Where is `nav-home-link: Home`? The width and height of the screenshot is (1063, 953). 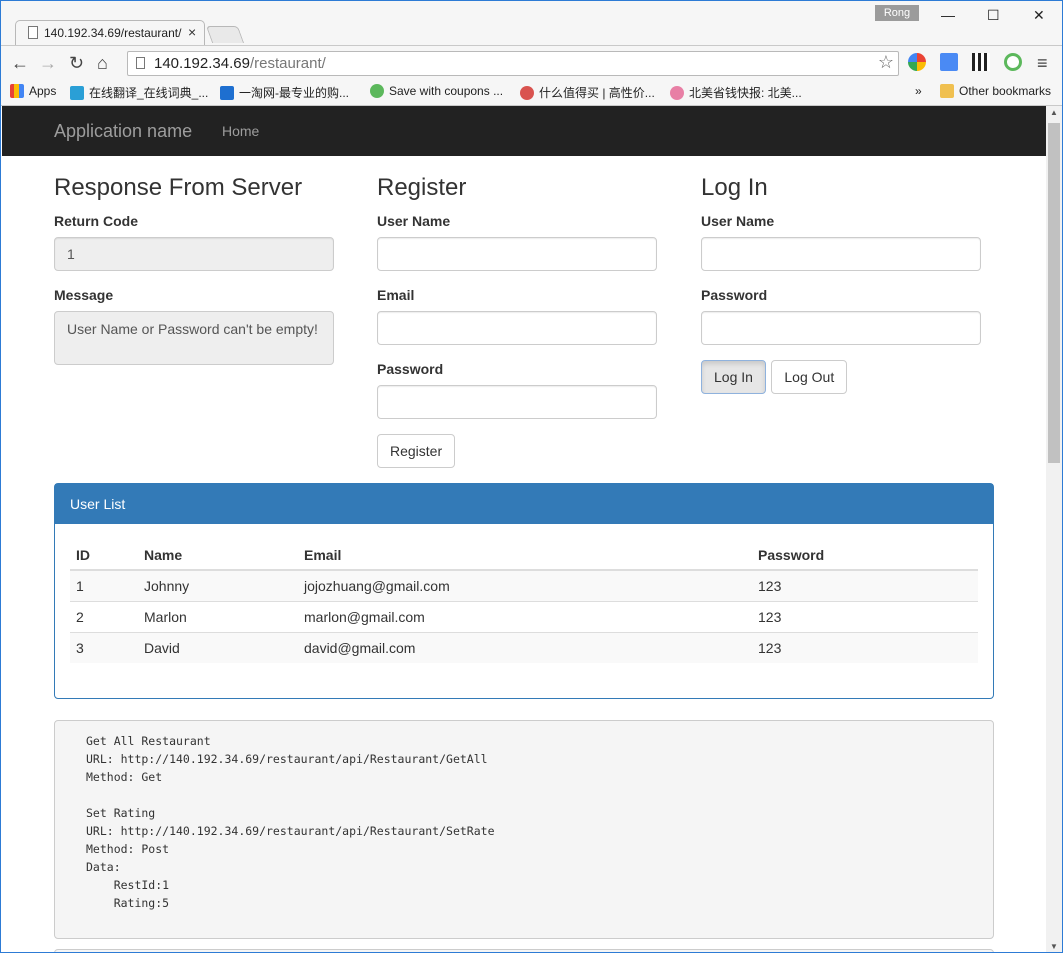
nav-home-link: Home is located at coordinates (240, 131).